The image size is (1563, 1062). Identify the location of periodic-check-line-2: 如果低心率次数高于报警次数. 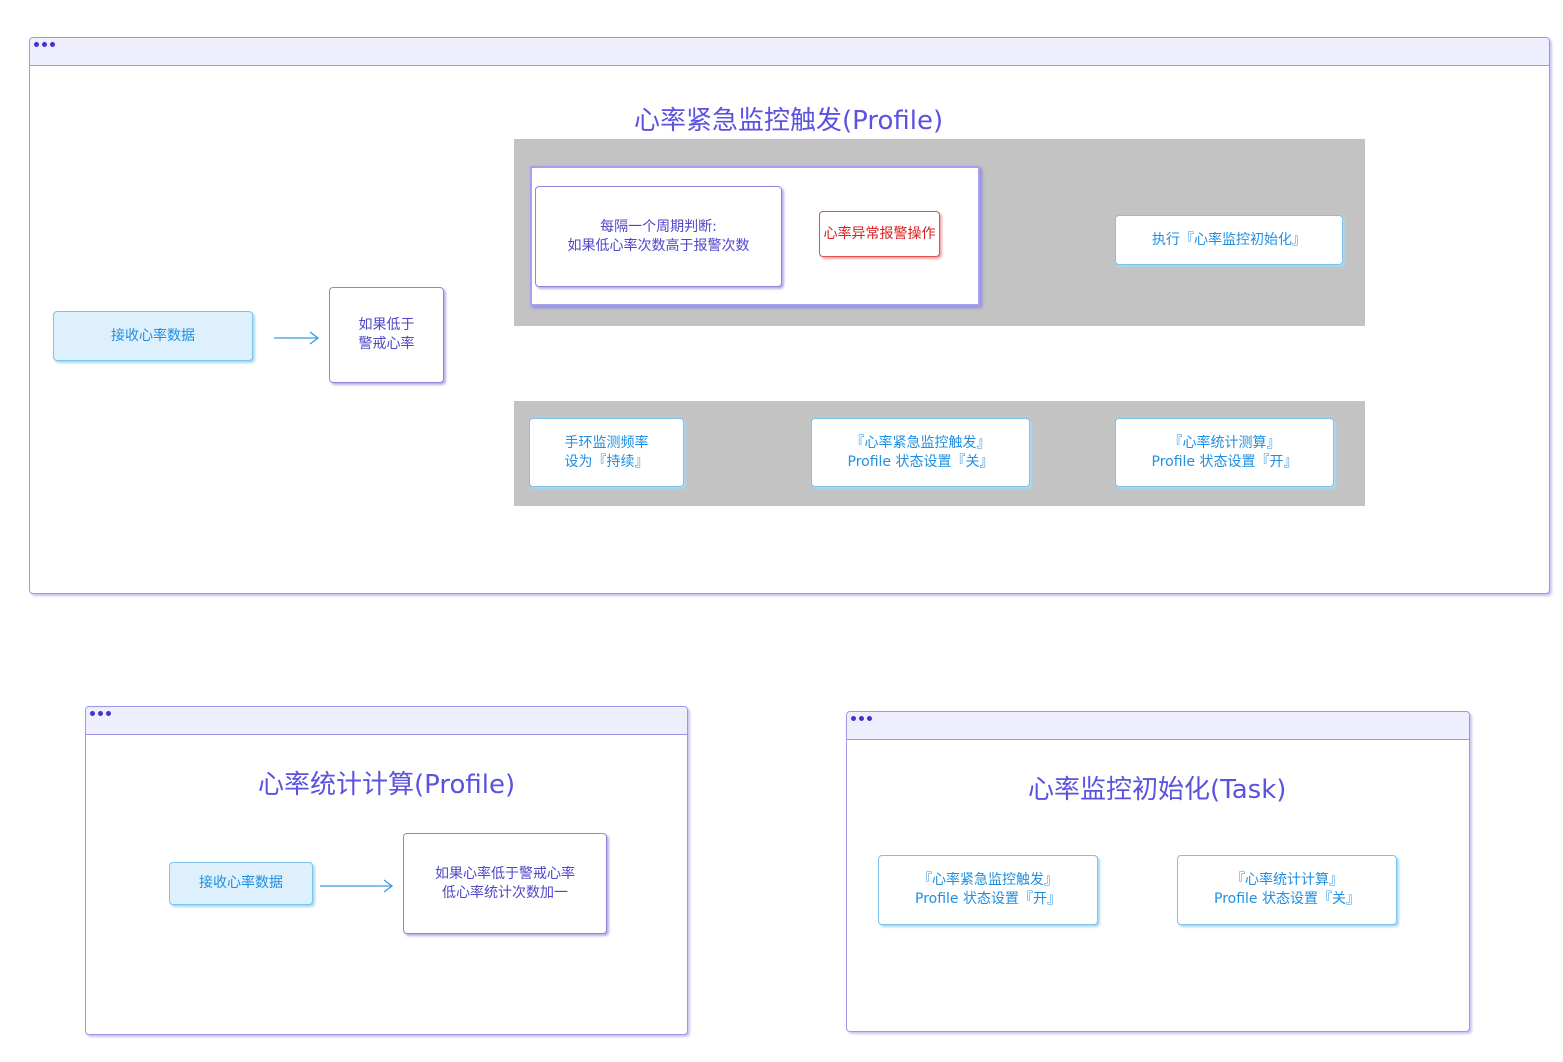
(658, 245).